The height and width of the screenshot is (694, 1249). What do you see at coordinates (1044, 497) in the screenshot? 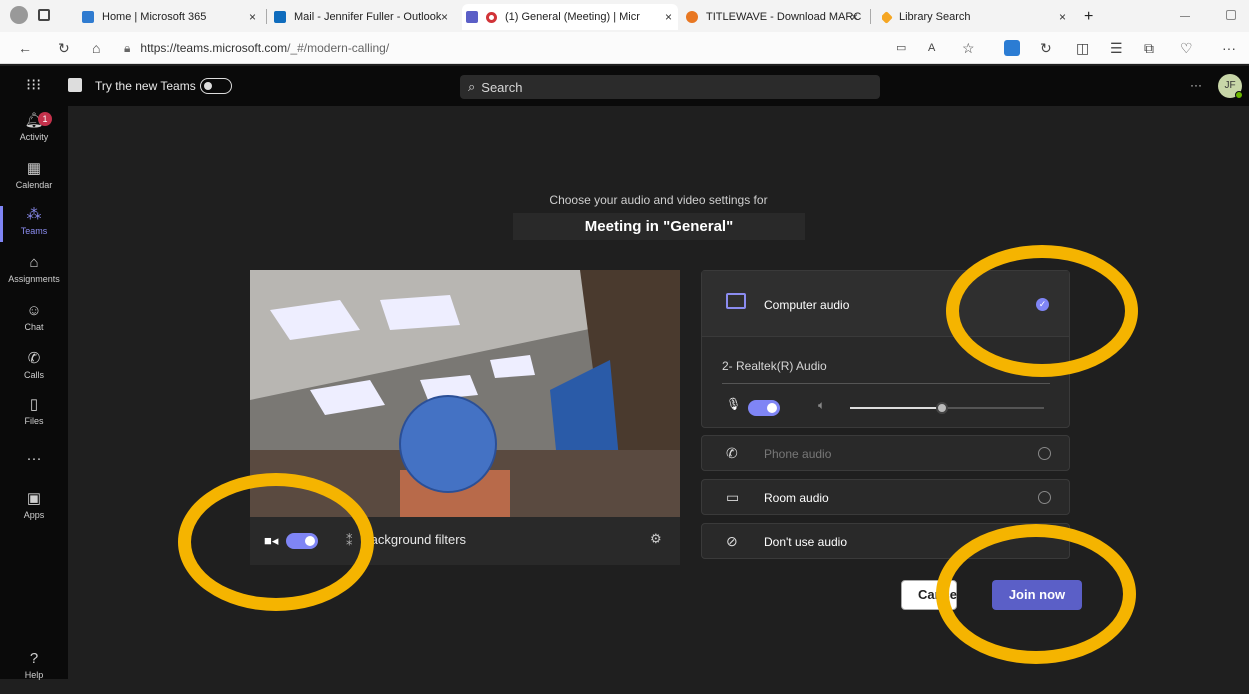
I see `room-audio-radio` at bounding box center [1044, 497].